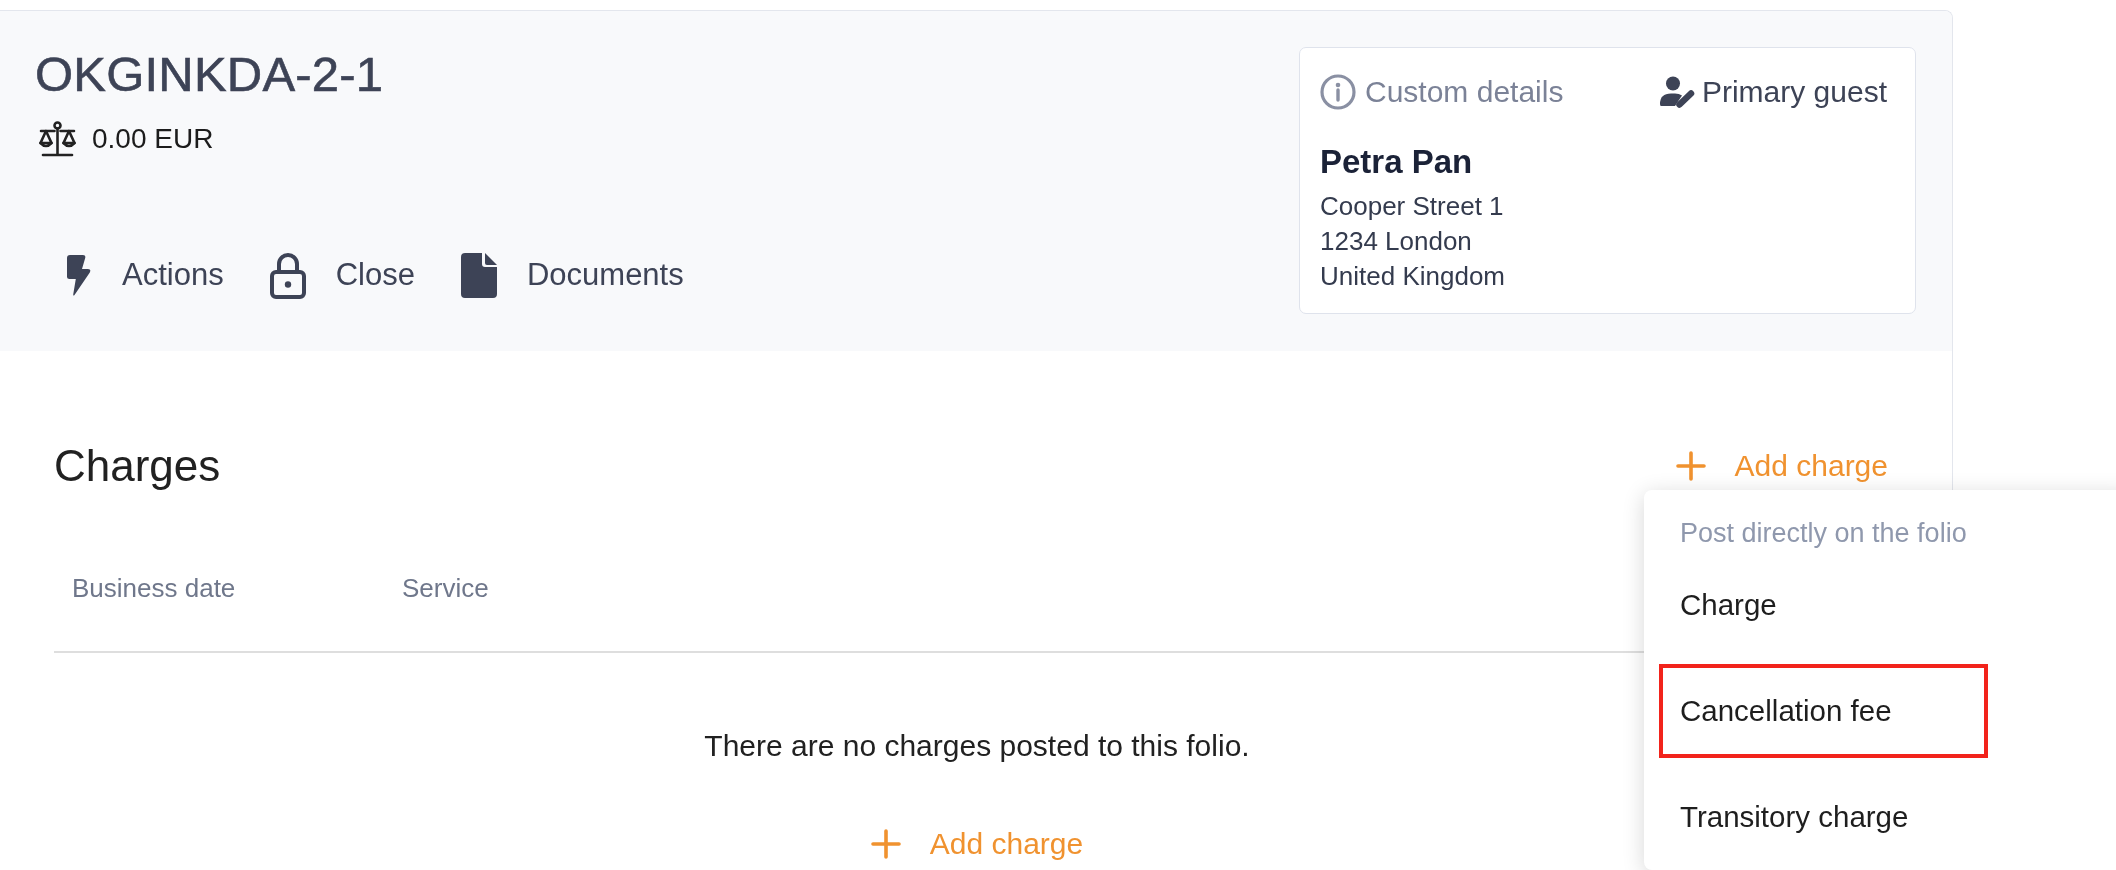  Describe the element at coordinates (137, 466) in the screenshot. I see `charges-title: Charges` at that location.